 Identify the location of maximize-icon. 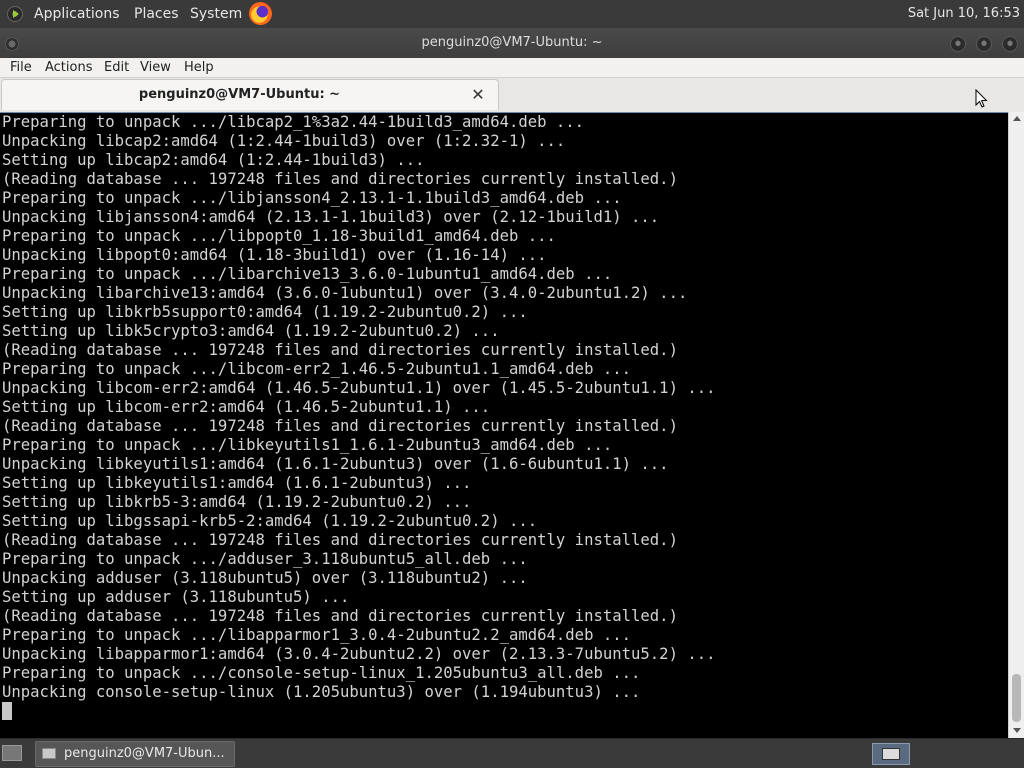
(984, 44).